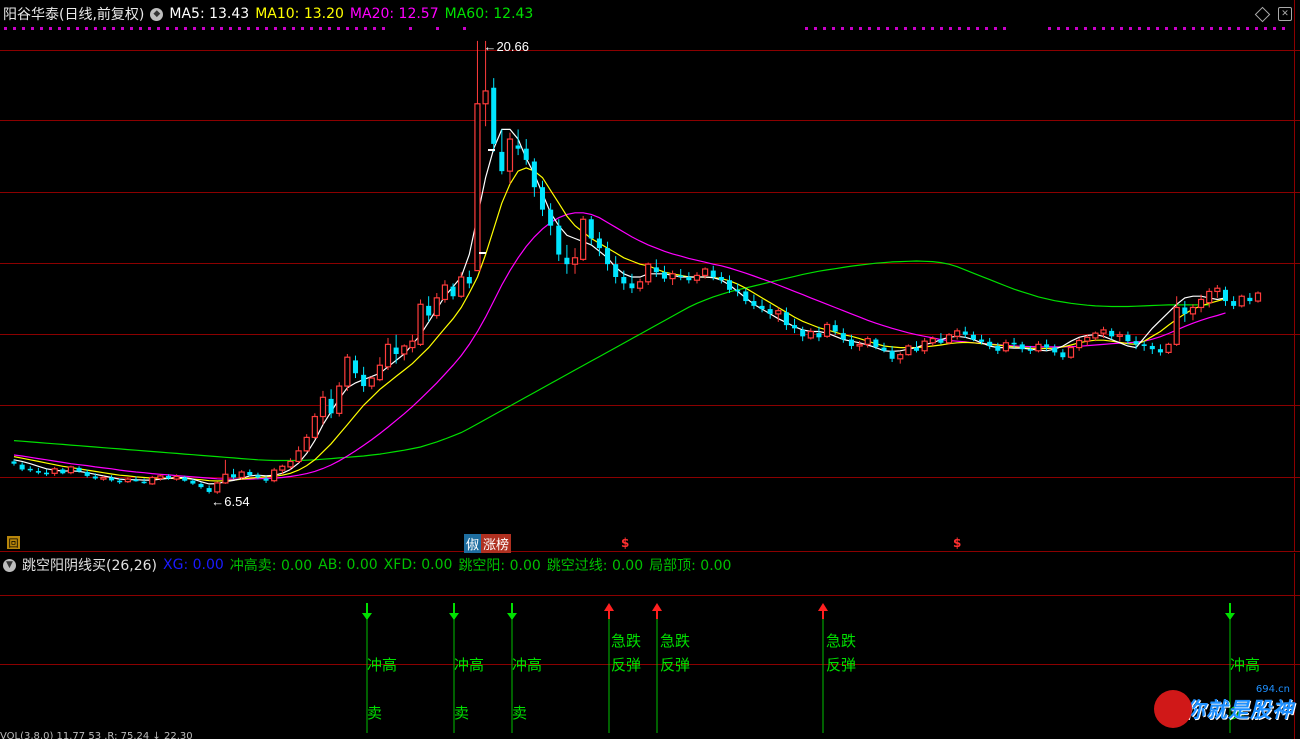 This screenshot has width=1300, height=739. I want to click on return-button: 回, so click(13, 543).